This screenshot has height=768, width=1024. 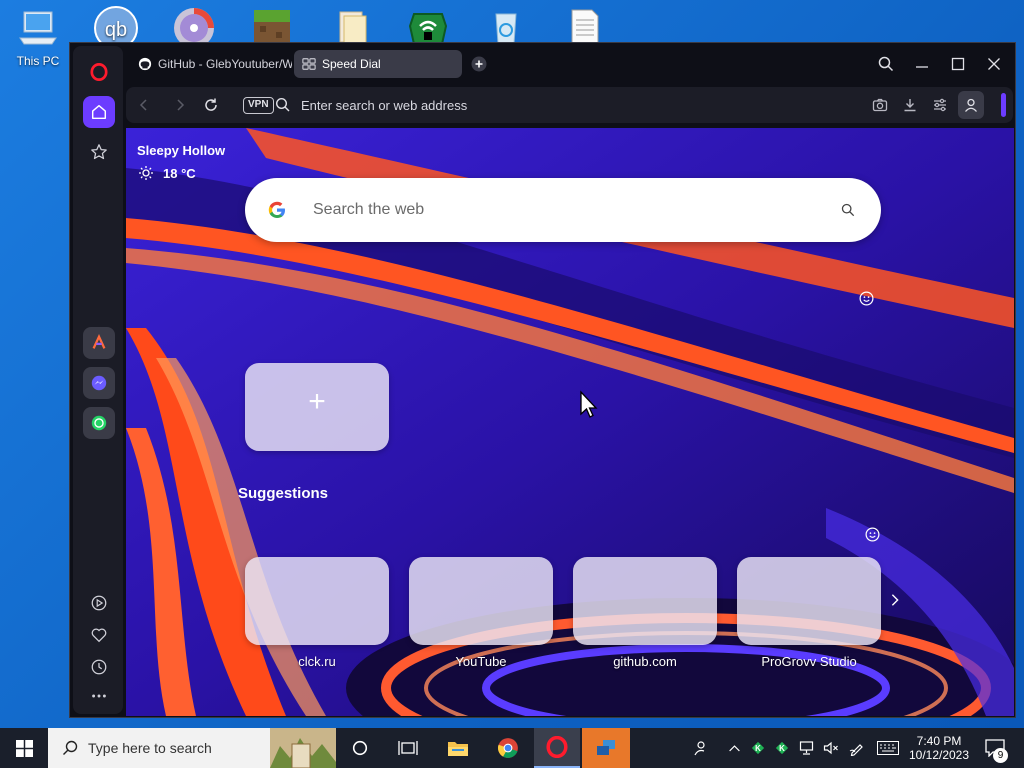 I want to click on chevron-up-icon, so click(x=734, y=747).